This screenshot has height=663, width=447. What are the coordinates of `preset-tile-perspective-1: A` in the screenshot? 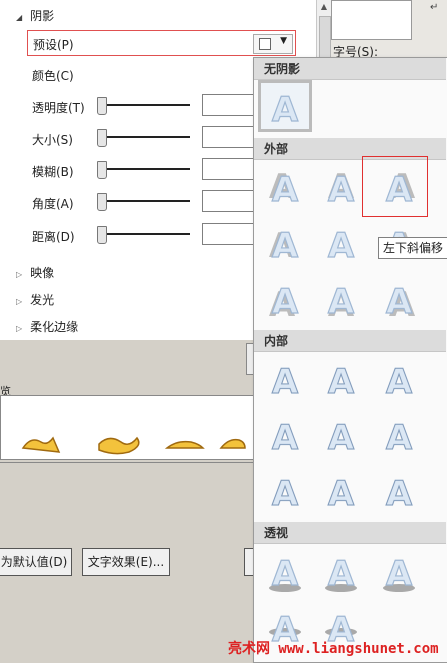 It's located at (285, 570).